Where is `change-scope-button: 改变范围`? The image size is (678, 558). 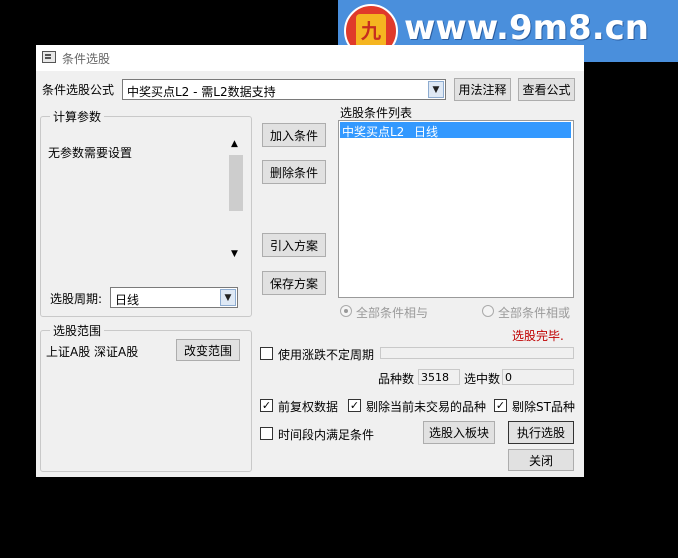 change-scope-button: 改变范围 is located at coordinates (208, 350).